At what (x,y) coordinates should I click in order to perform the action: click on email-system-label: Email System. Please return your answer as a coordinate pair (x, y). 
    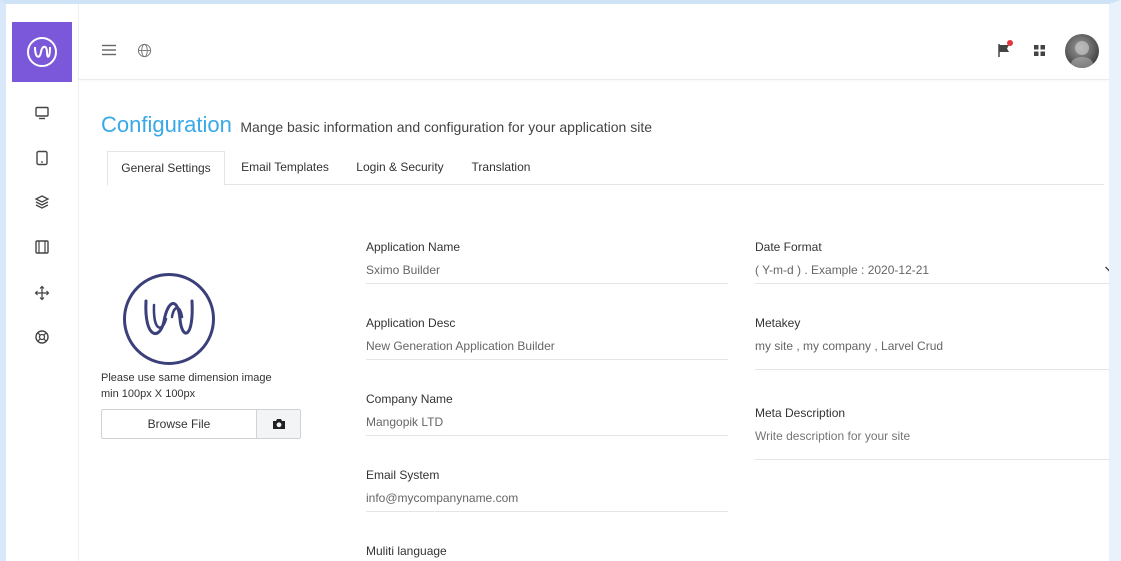
    Looking at the image, I should click on (403, 475).